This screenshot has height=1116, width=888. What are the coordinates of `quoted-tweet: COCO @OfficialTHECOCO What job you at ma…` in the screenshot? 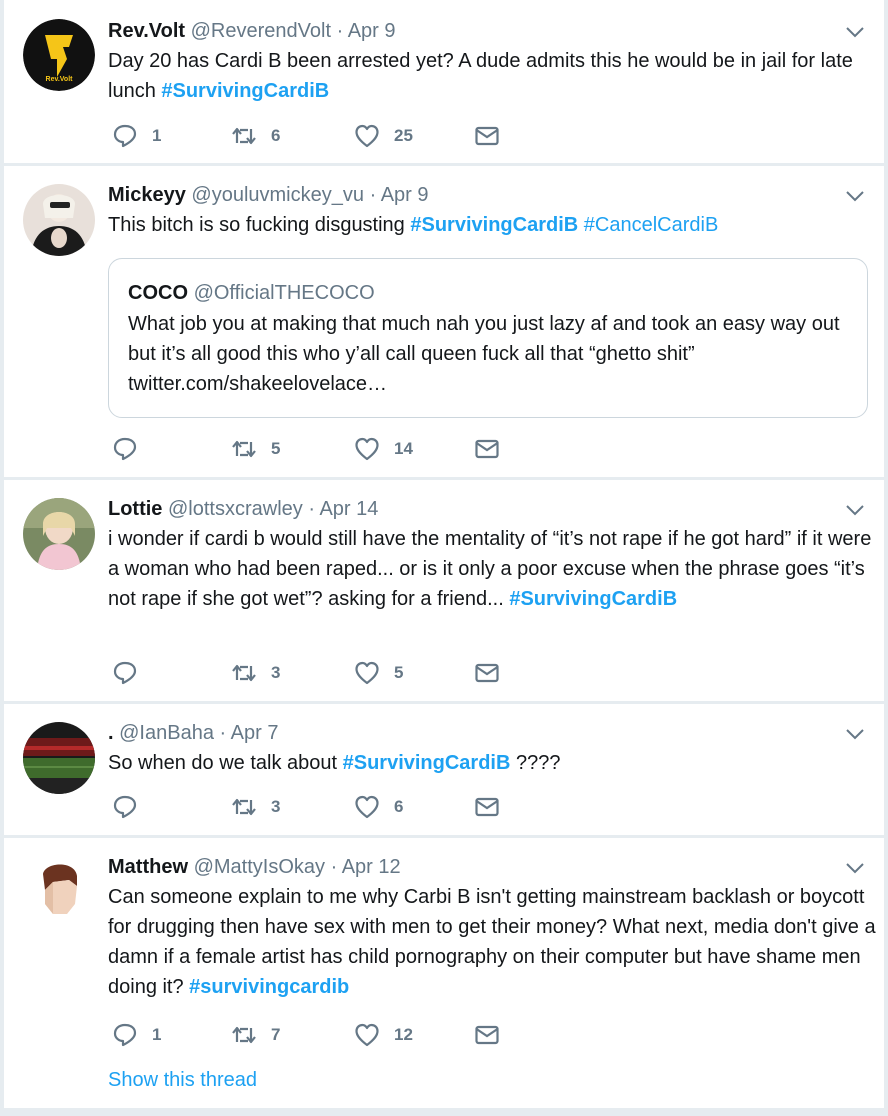 It's located at (488, 338).